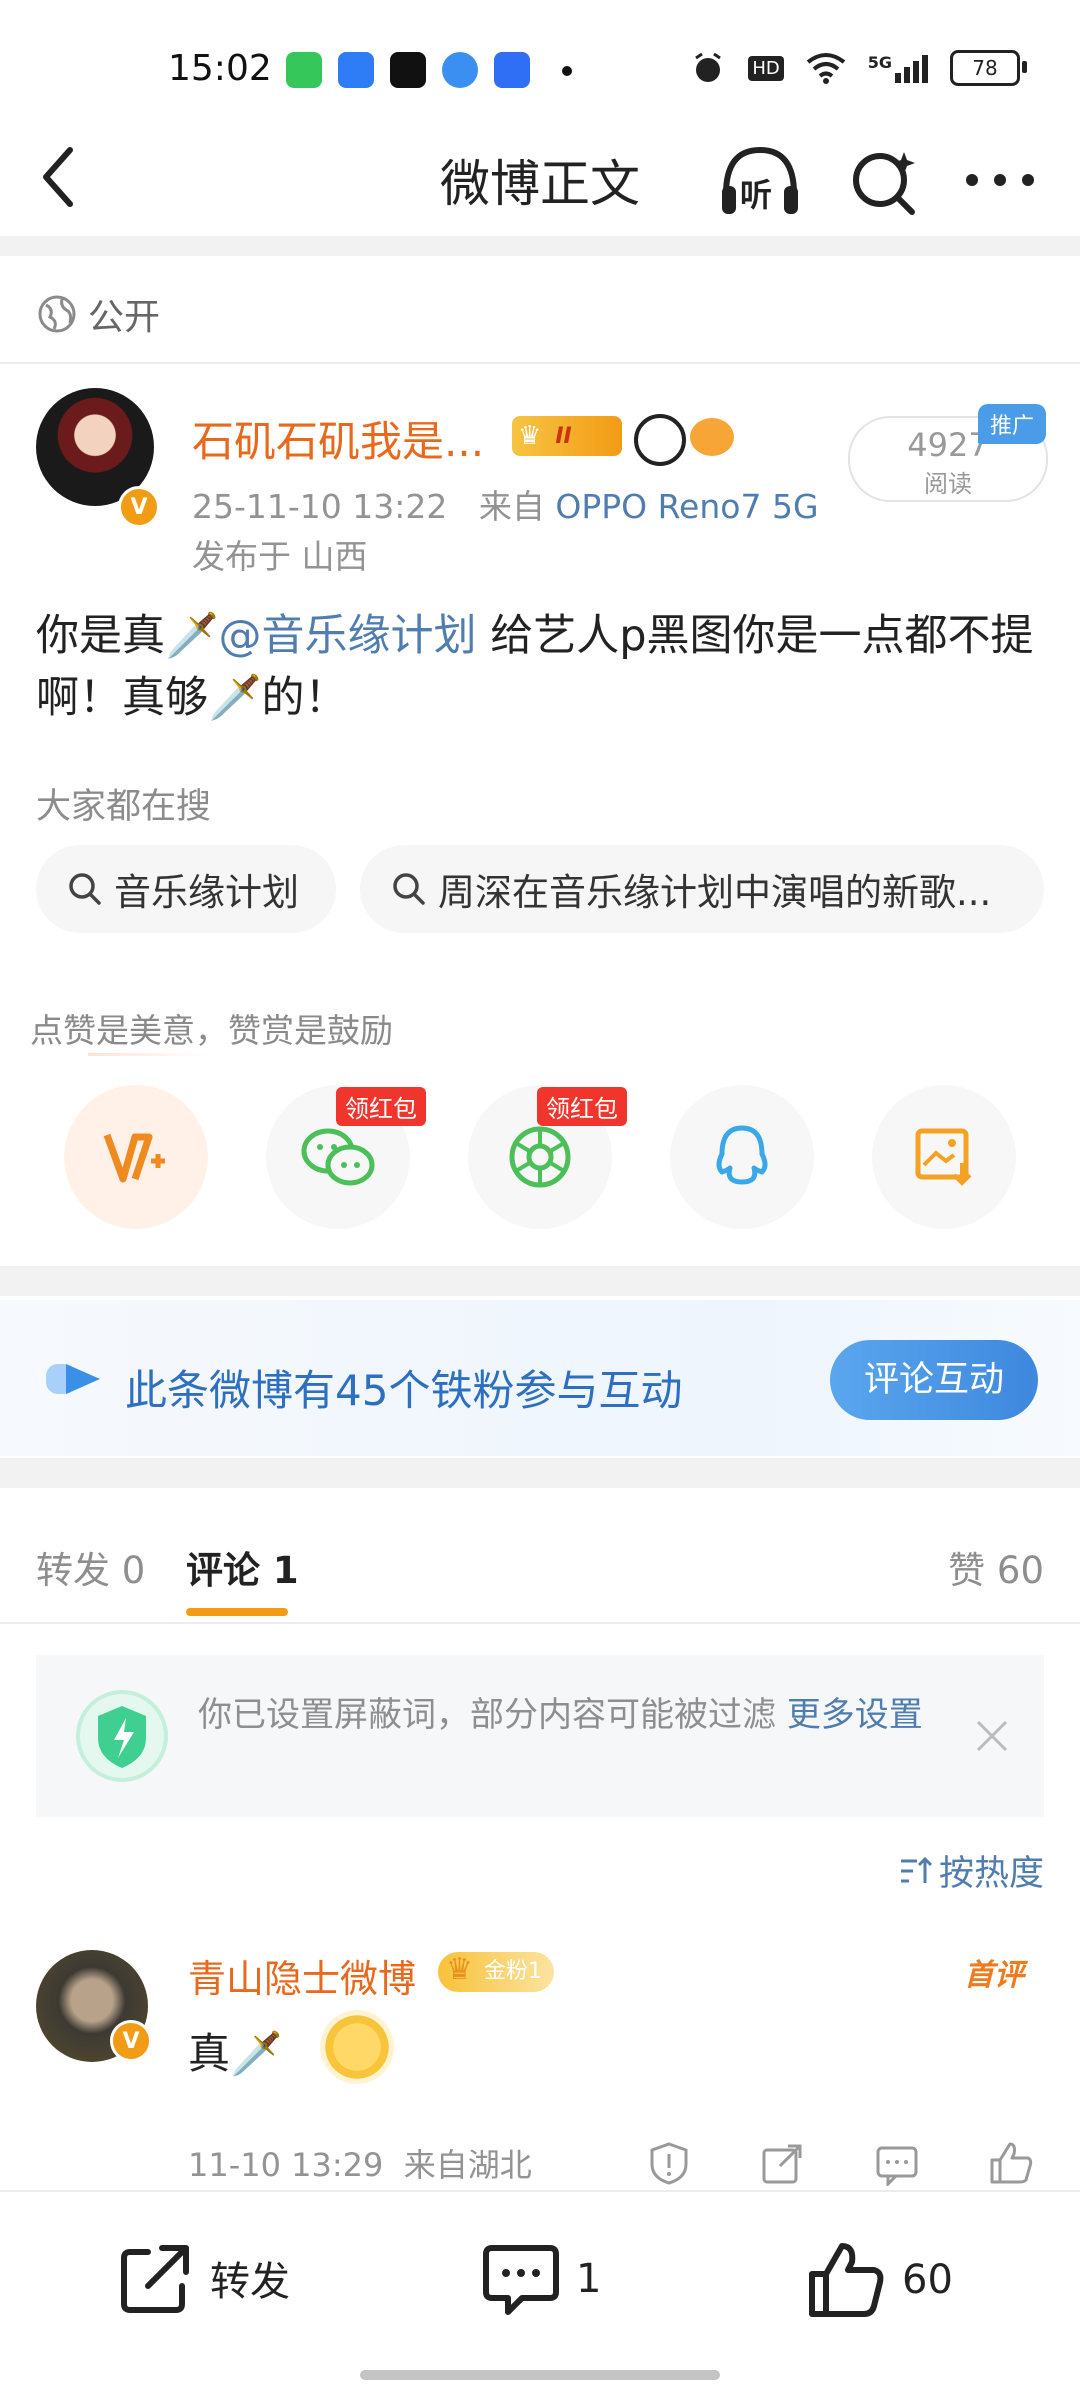 The width and height of the screenshot is (1080, 2402). Describe the element at coordinates (242, 1567) in the screenshot. I see `tab-comments: 评论 1` at that location.